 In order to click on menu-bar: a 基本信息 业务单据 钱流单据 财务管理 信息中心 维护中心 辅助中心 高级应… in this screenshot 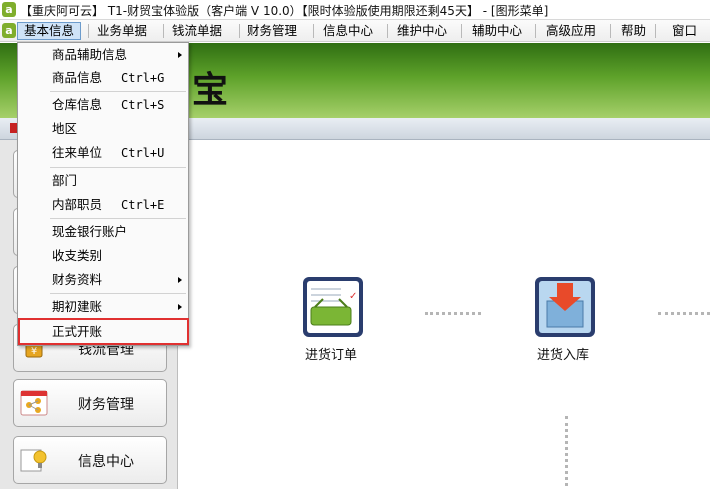, I will do `click(355, 31)`.